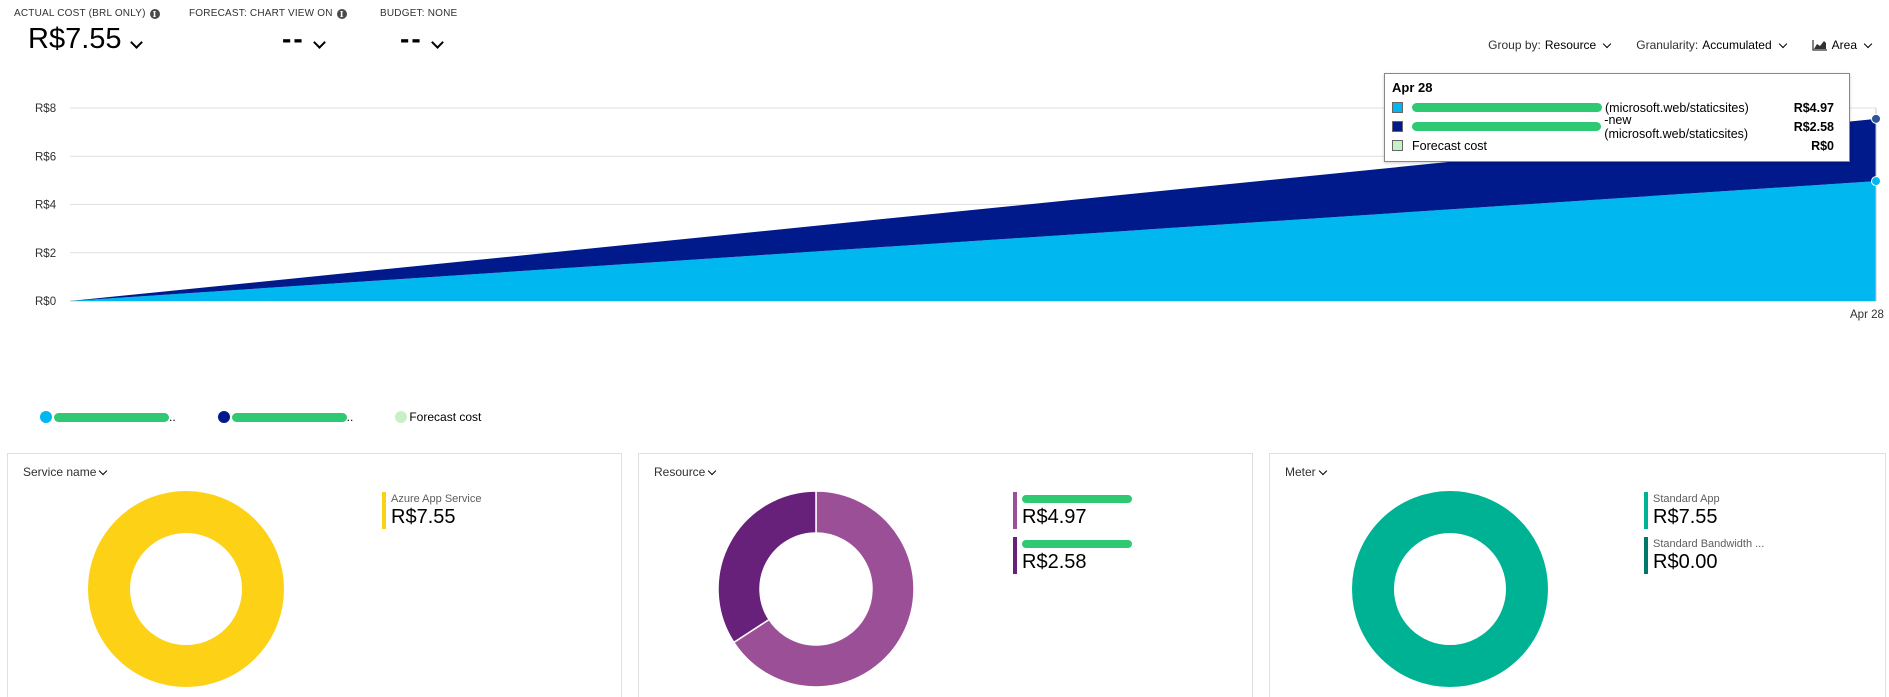  I want to click on chart-type-value: Area, so click(1844, 45).